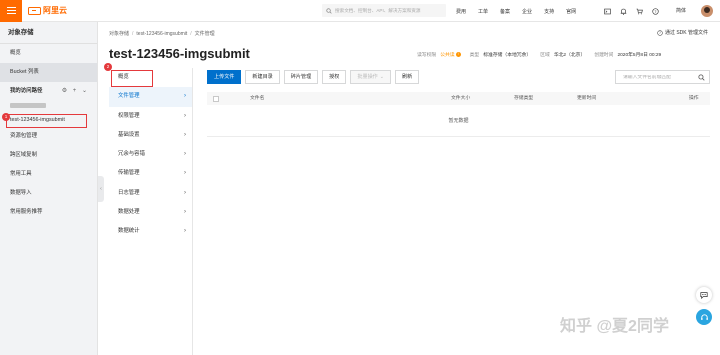 The height and width of the screenshot is (355, 720). I want to click on table-header: 文件名 文件大小 存储类型 更新时间 操作, so click(458, 98).